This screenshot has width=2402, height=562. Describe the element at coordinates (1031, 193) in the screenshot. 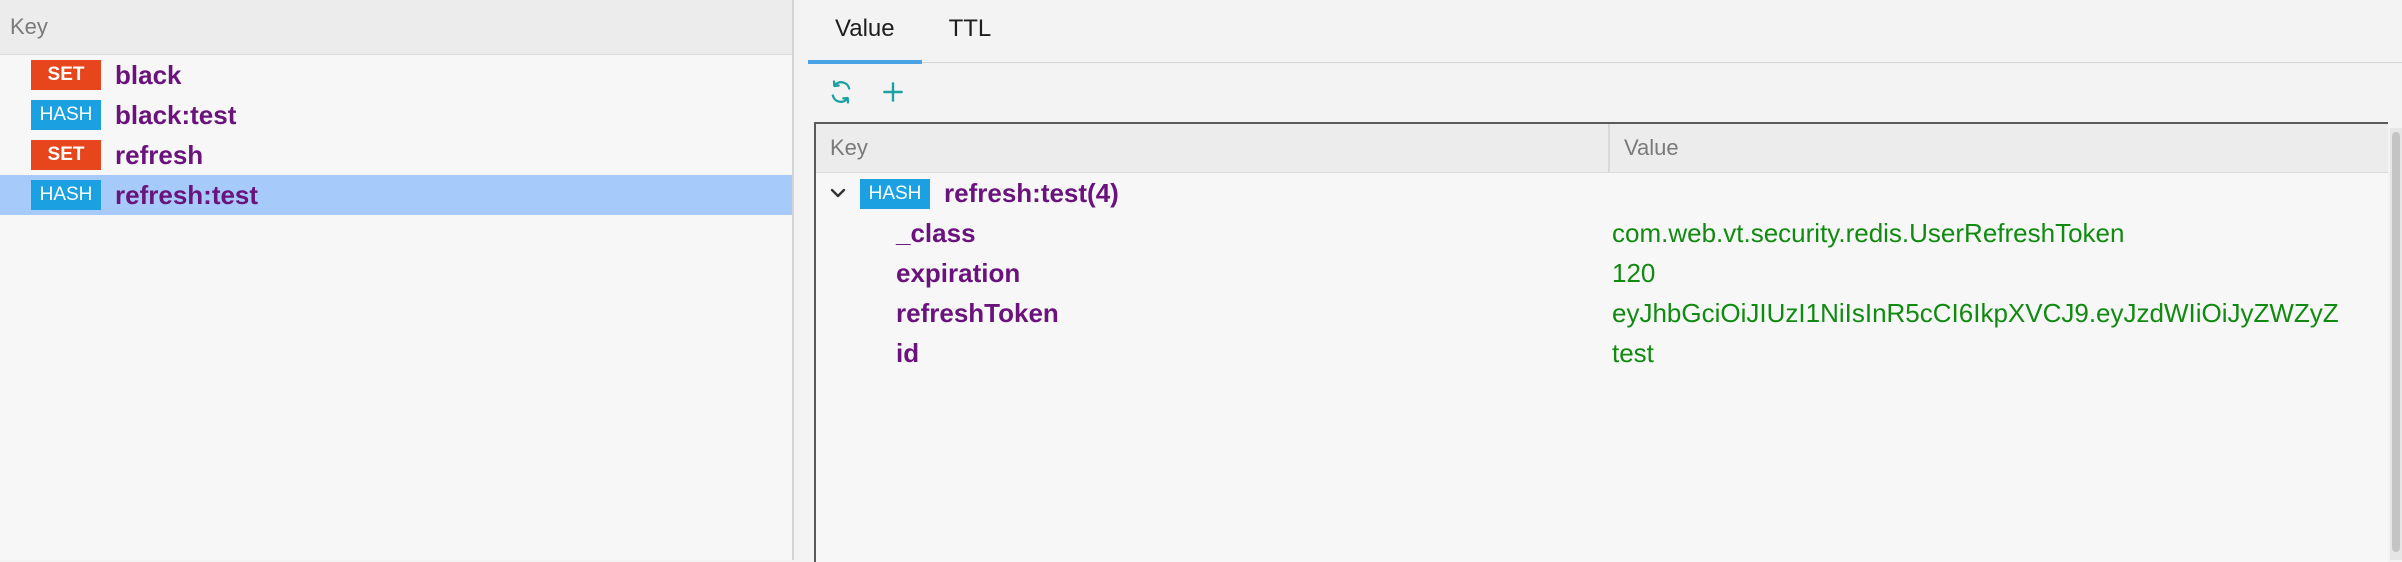

I see `root-key-label: refresh:test(4)` at that location.